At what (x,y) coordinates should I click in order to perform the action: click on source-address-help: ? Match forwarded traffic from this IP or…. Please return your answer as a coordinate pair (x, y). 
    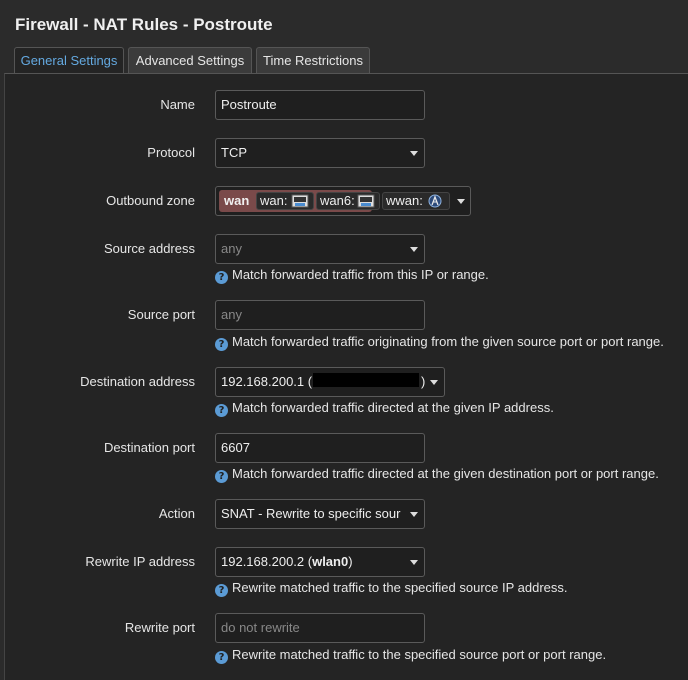
    Looking at the image, I should click on (352, 275).